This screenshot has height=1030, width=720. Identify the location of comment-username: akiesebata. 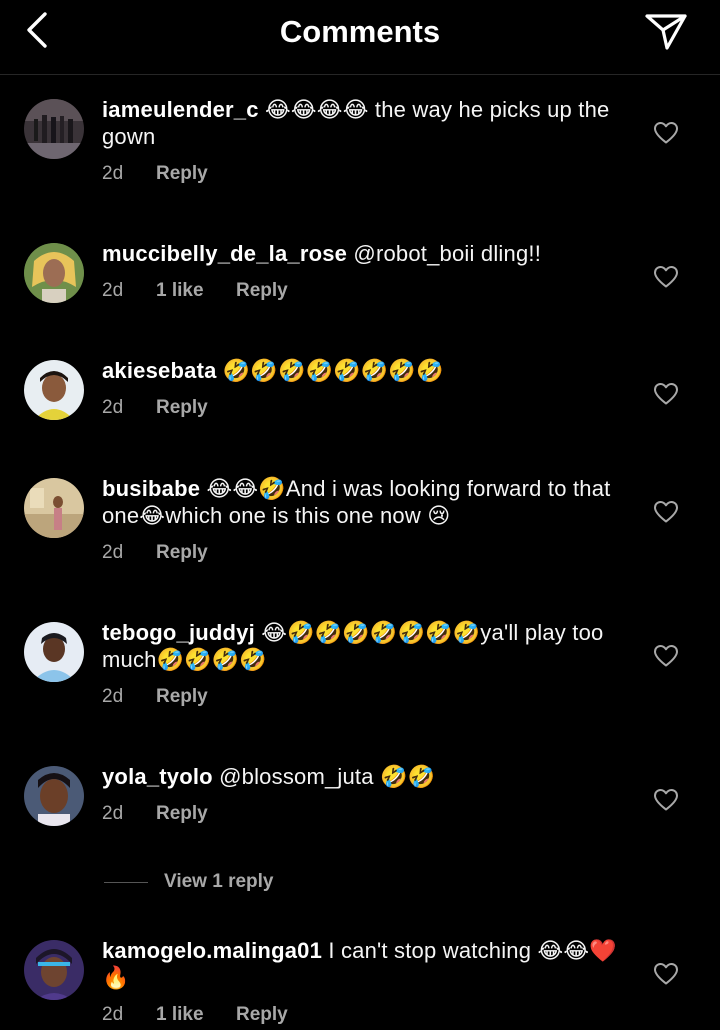
(159, 370).